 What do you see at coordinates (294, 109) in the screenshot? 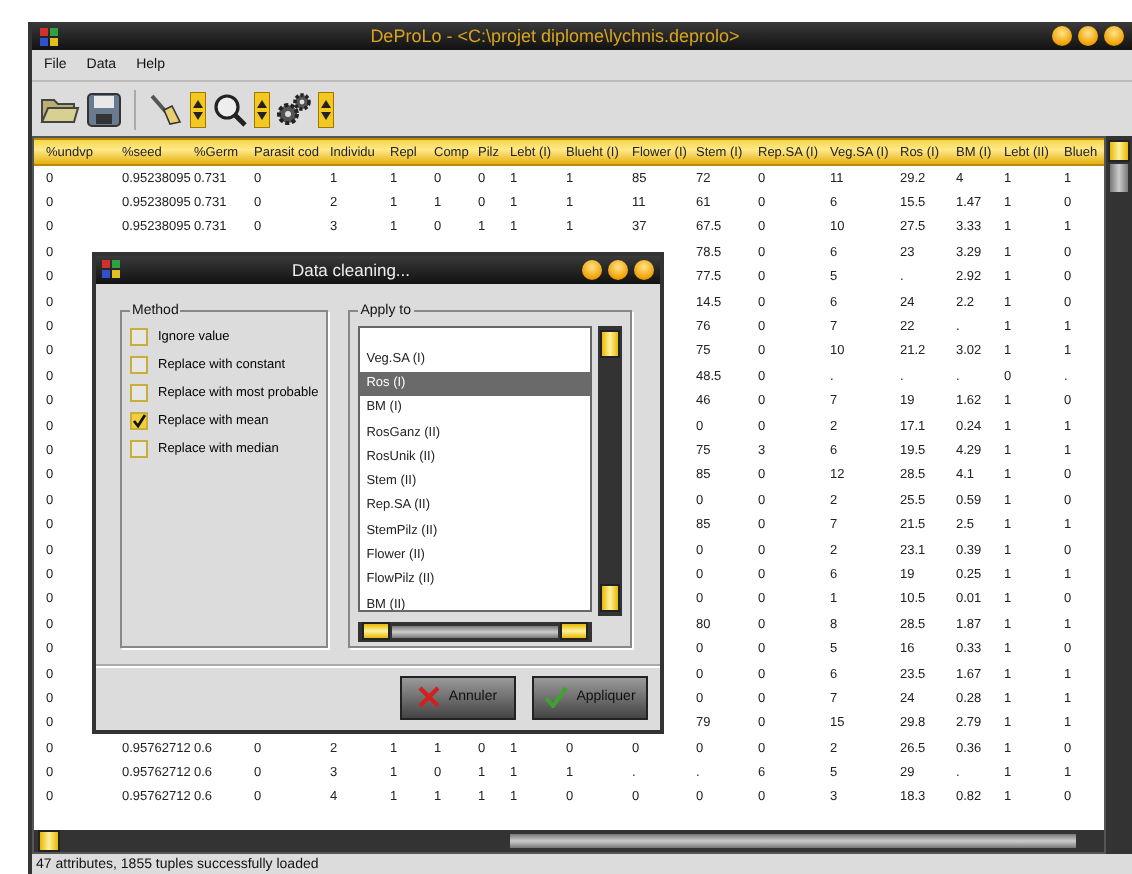
I see `gears-icon` at bounding box center [294, 109].